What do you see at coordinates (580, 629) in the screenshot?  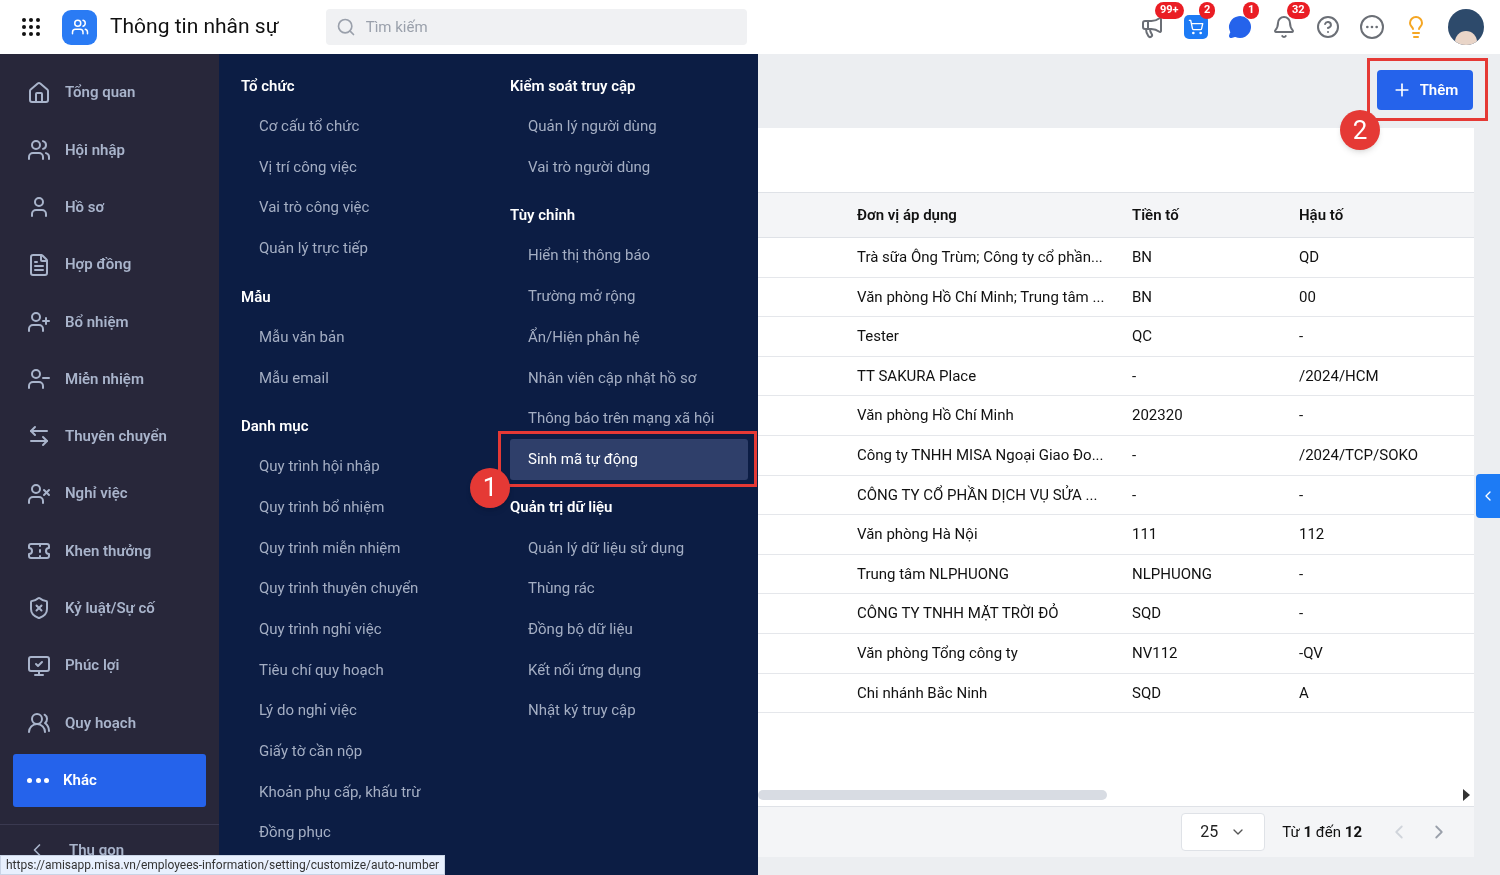 I see `menu-item: Đồng bộ dữ liệu` at bounding box center [580, 629].